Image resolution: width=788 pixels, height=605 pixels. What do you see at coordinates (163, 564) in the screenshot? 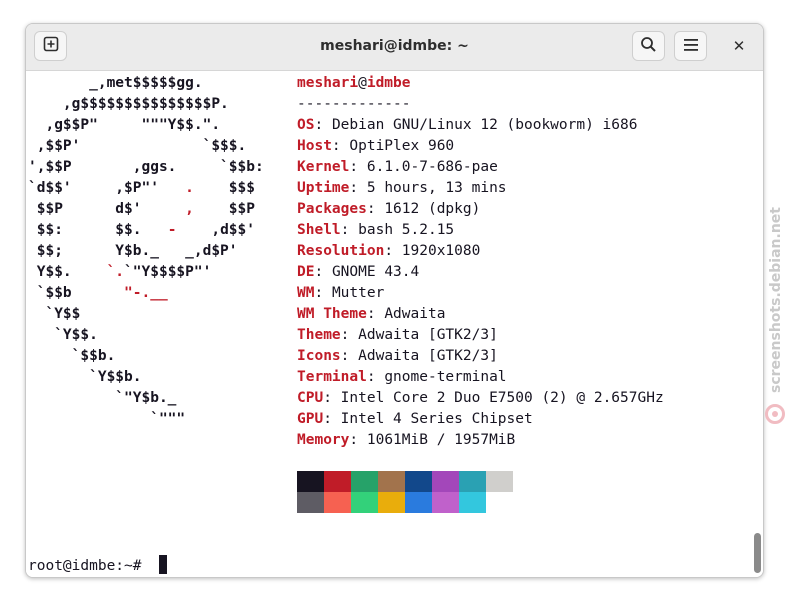
I see `text-cursor` at bounding box center [163, 564].